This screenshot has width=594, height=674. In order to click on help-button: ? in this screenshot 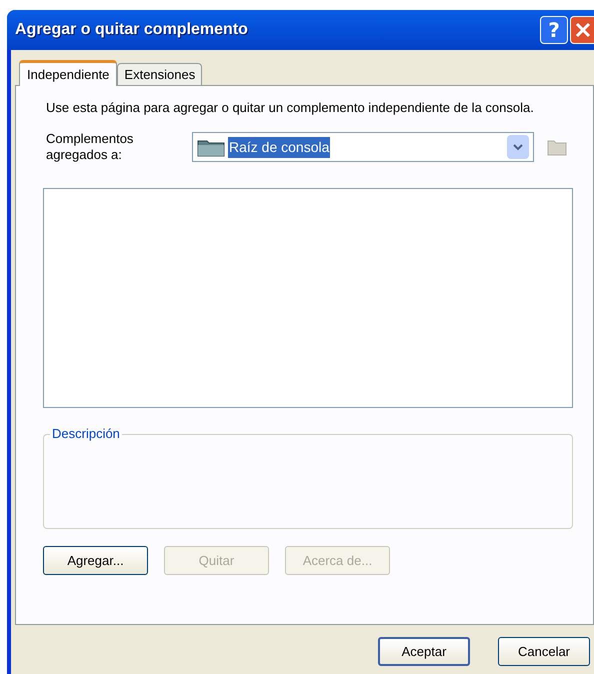, I will do `click(554, 30)`.